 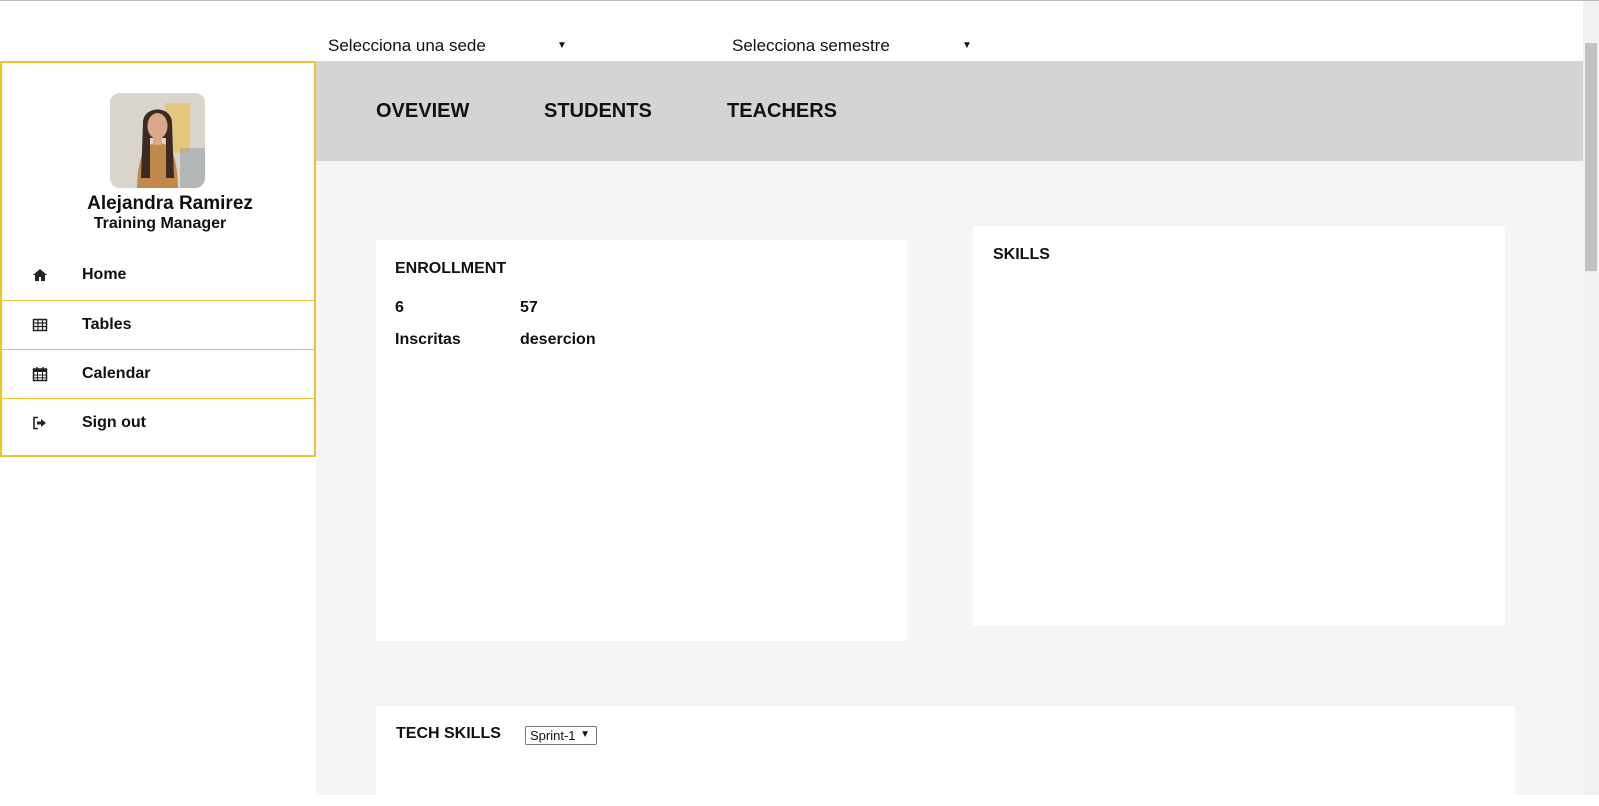 I want to click on sidebar-item-home: Home, so click(x=158, y=275).